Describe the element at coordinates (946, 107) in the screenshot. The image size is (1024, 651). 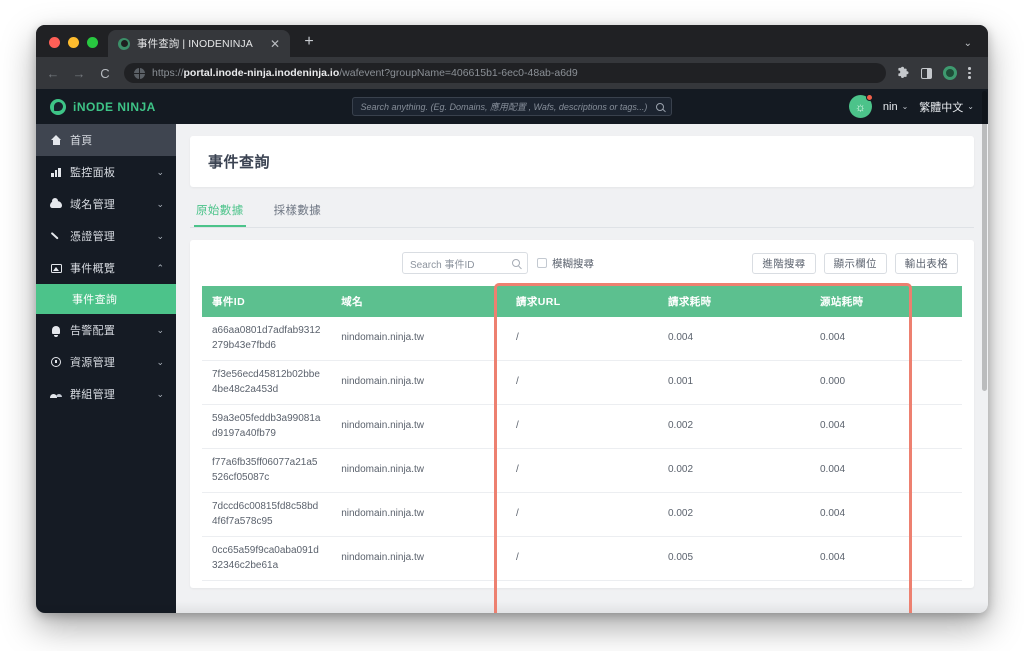
I see `language-menu: 繁體中文 ⌄` at that location.